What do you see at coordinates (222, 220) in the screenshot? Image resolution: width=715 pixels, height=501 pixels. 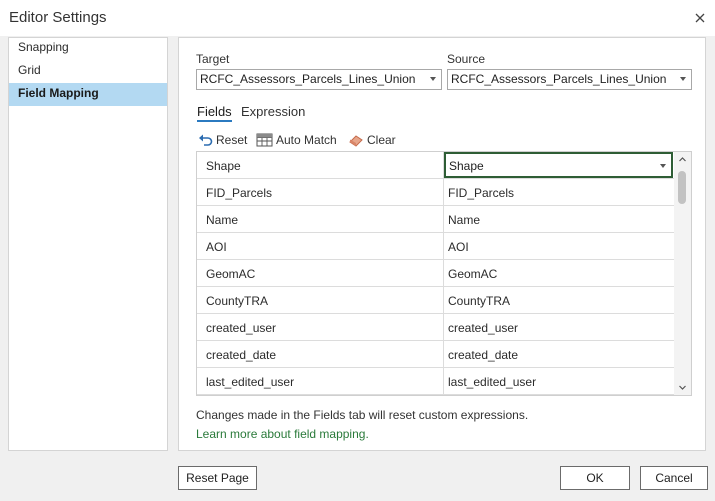 I see `target-field-cell: Name` at bounding box center [222, 220].